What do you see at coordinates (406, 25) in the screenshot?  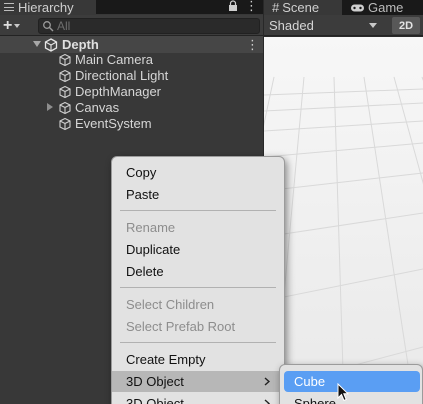 I see `2d-mode-button: 2D` at bounding box center [406, 25].